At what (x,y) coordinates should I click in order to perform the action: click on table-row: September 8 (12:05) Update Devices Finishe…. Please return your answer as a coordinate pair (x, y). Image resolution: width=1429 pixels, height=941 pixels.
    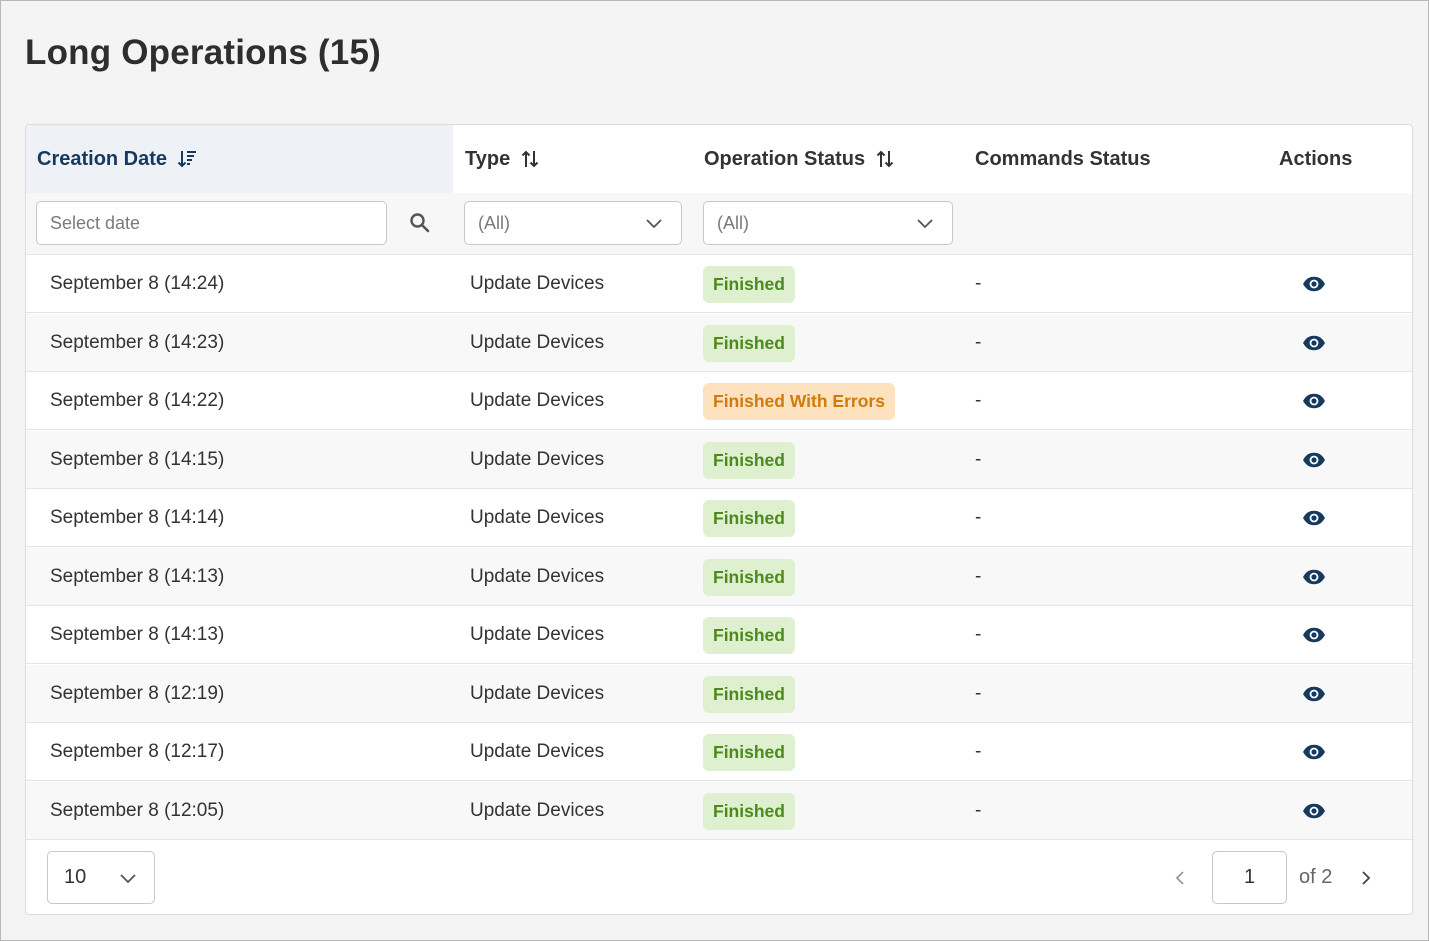
    Looking at the image, I should click on (719, 811).